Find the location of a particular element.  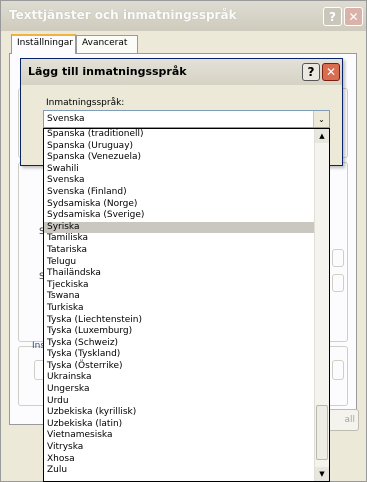

dropdown-option: Tyska (Liechtenstein) is located at coordinates (179, 321).